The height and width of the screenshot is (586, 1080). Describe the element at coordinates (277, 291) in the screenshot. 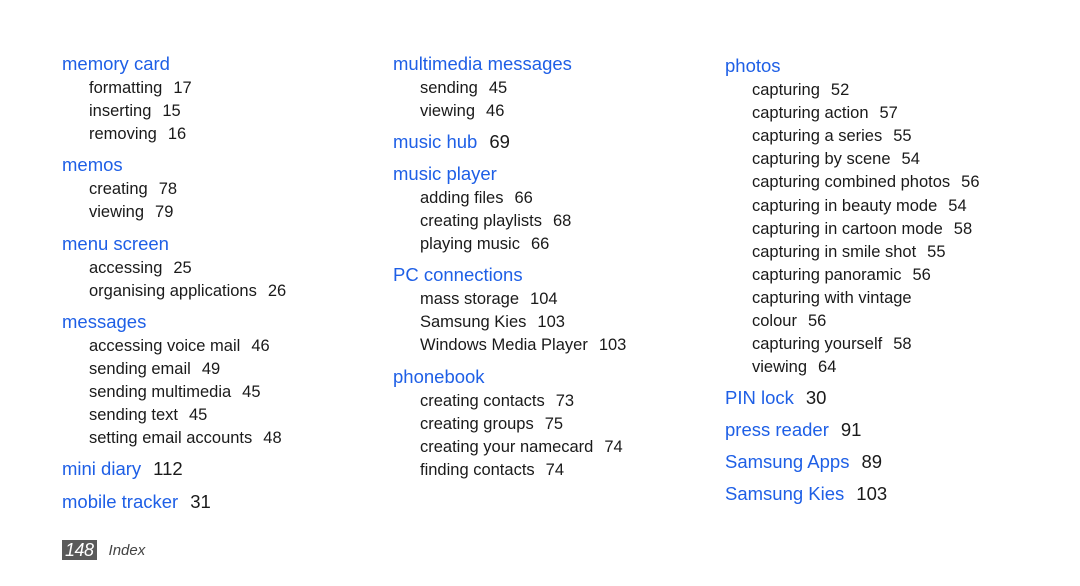

I see `page-reference: 26` at that location.